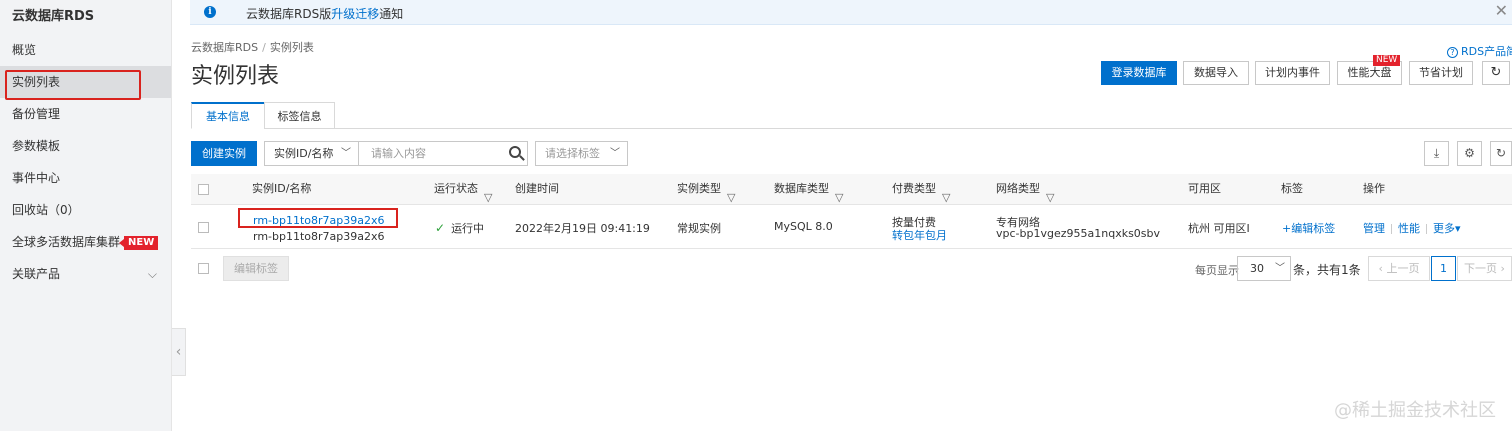 The height and width of the screenshot is (431, 1512). Describe the element at coordinates (66, 242) in the screenshot. I see `sidebar-item-label: 全球多活数据库集群` at that location.